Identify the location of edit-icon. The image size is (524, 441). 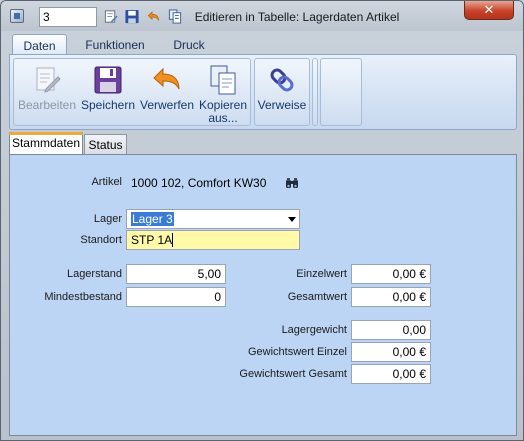
(48, 80).